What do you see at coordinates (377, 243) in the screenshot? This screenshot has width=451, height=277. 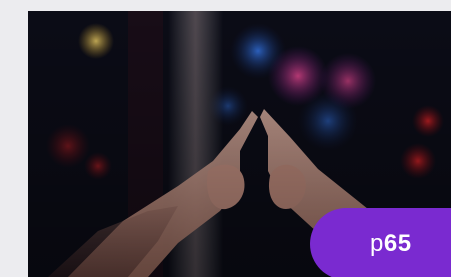 I see `page-prefix: p` at bounding box center [377, 243].